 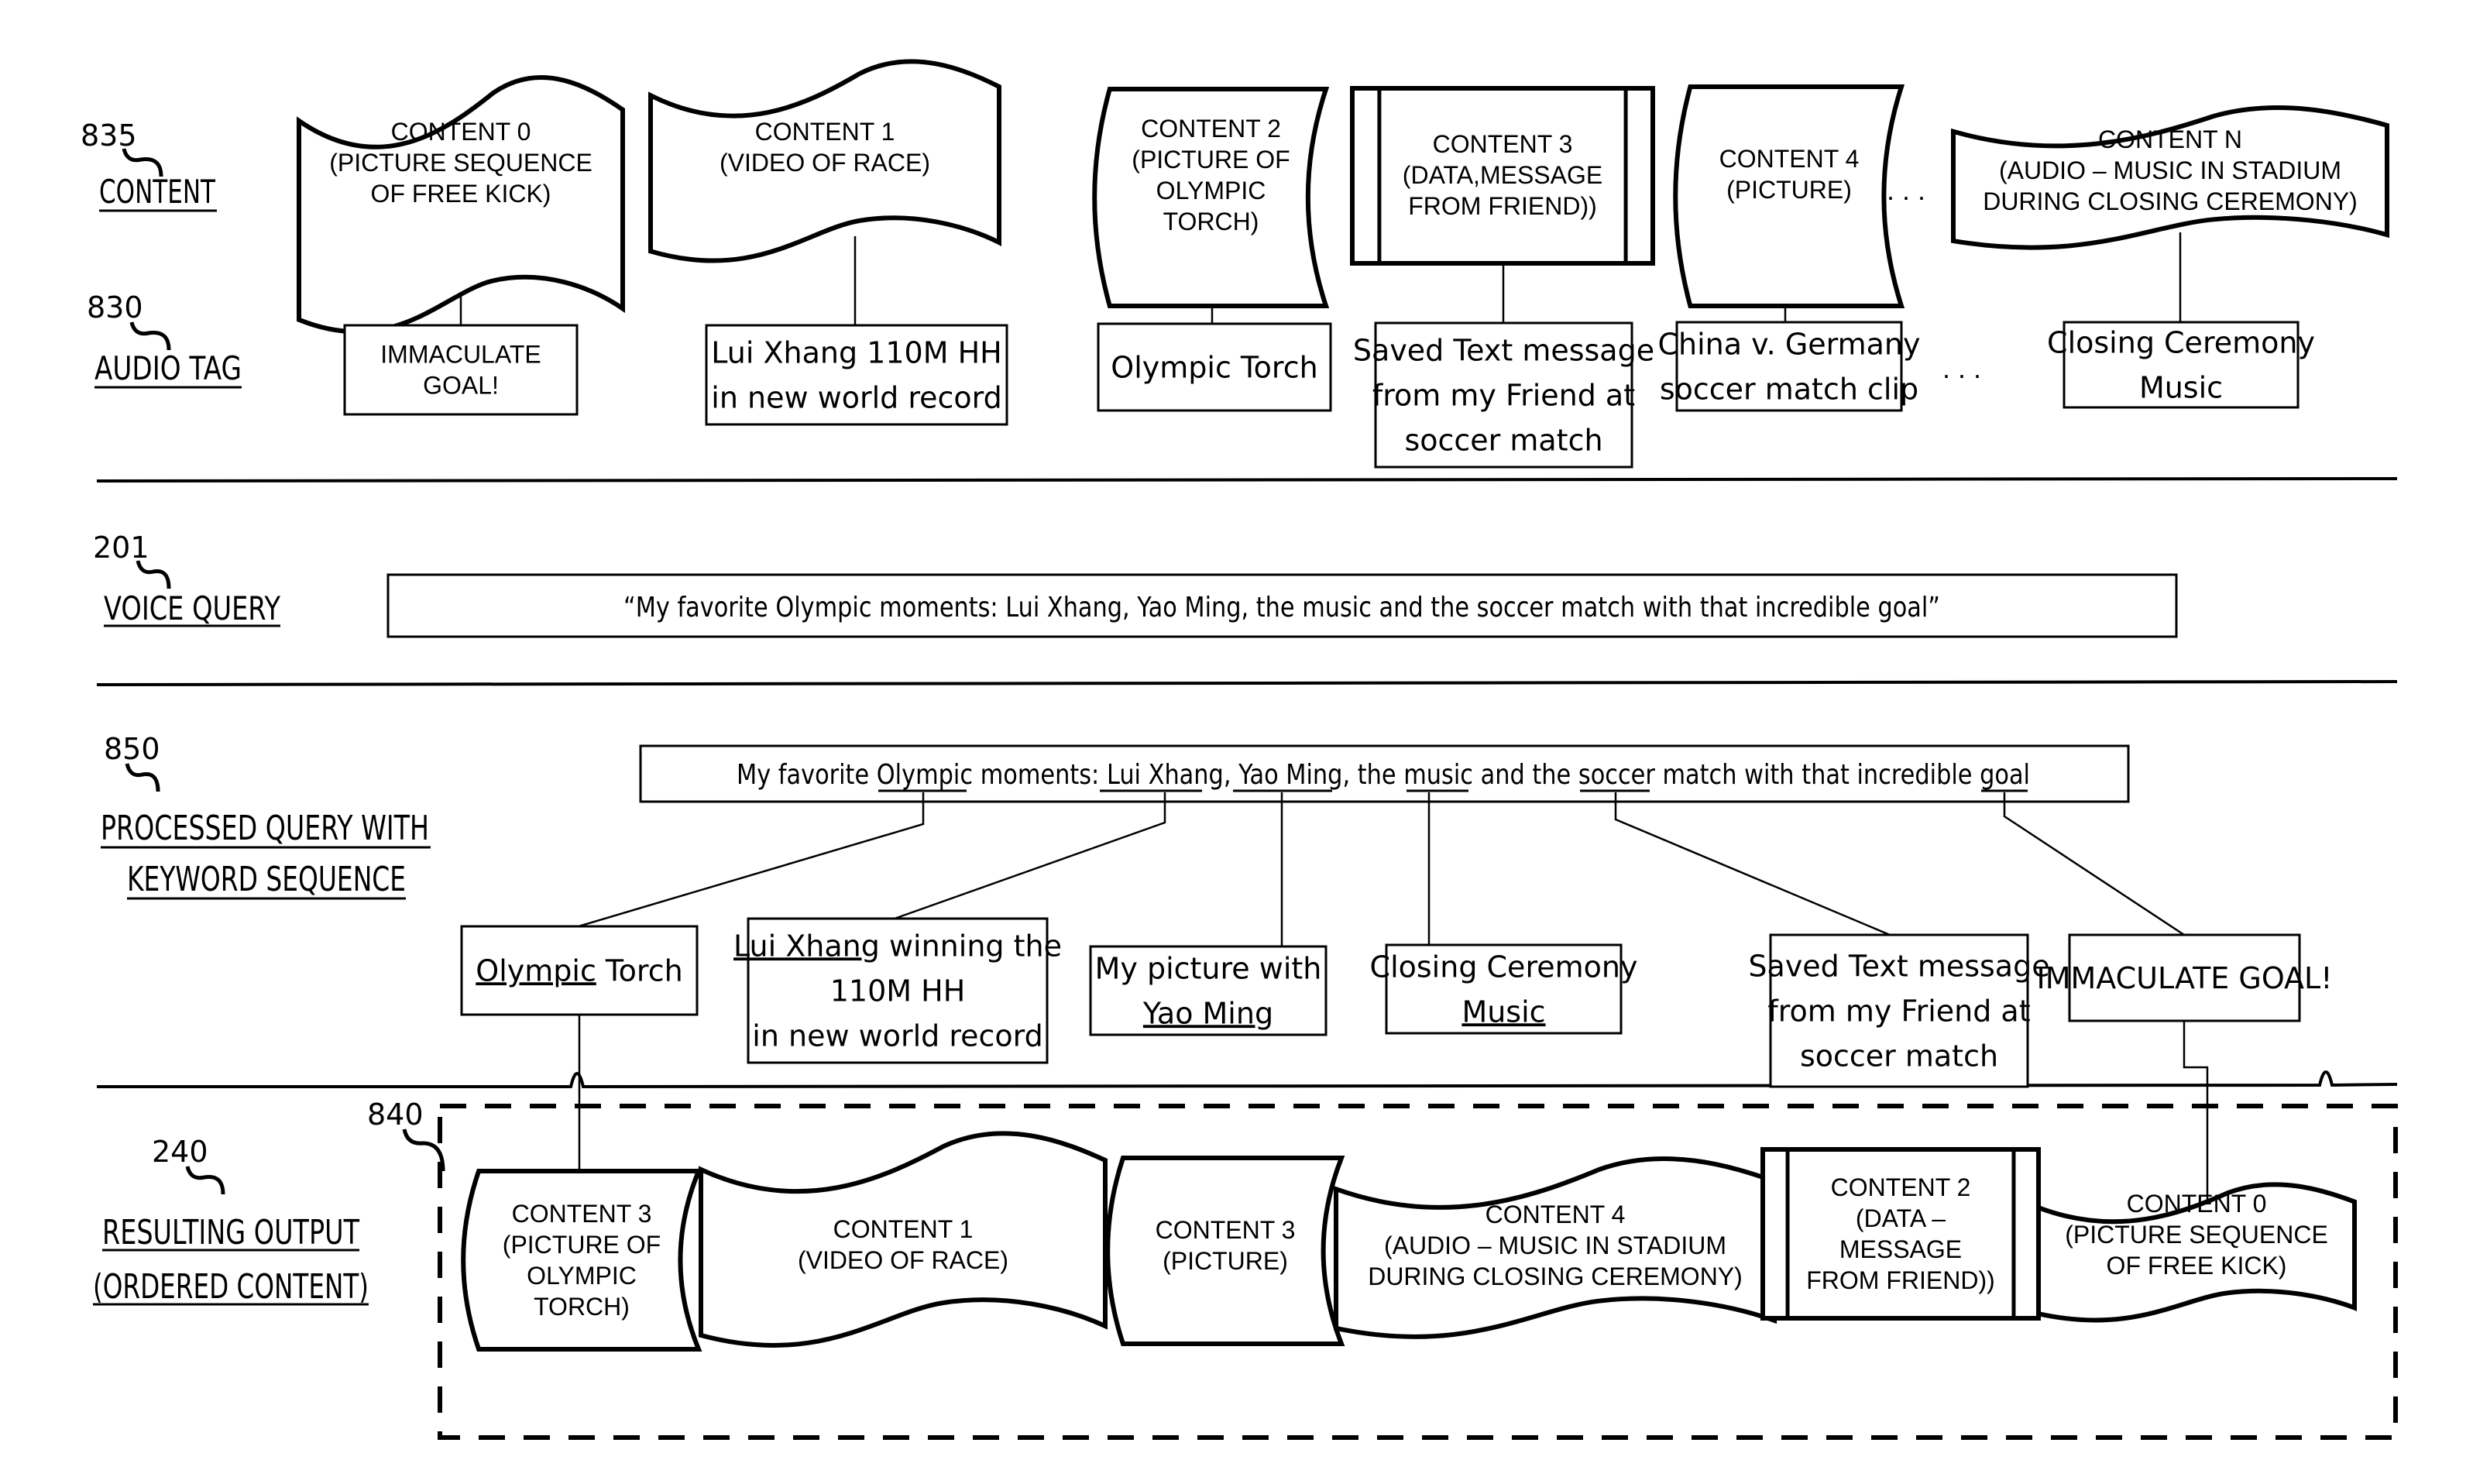 I want to click on keyword-match-line: 110M HH, so click(x=898, y=991).